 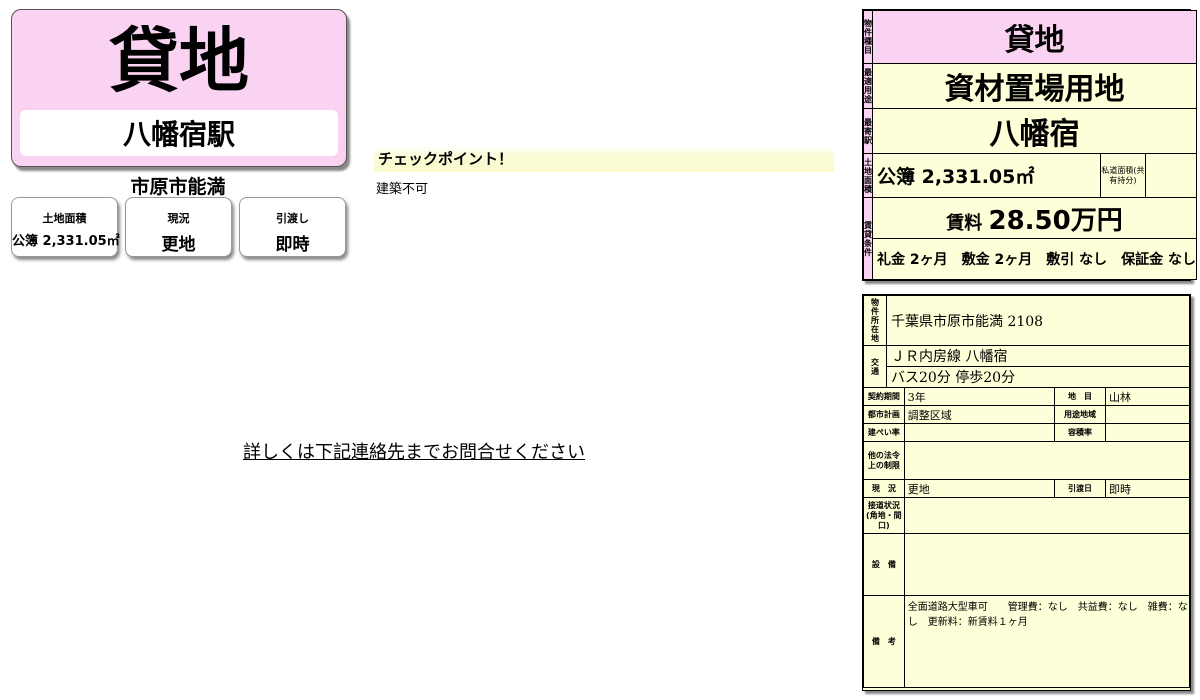 What do you see at coordinates (1047, 515) in the screenshot?
I see `road-value` at bounding box center [1047, 515].